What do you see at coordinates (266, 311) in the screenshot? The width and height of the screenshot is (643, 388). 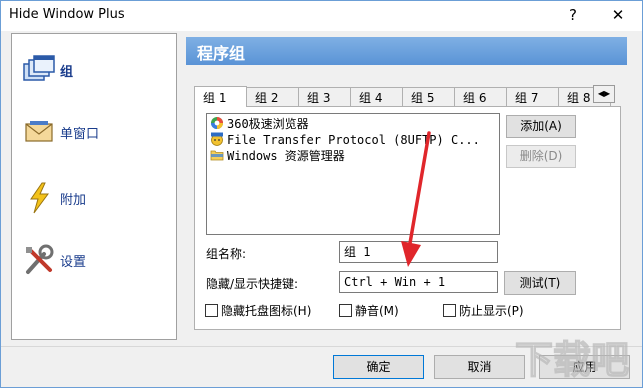 I see `checkbox-label: 隐藏托盘图标(H)` at bounding box center [266, 311].